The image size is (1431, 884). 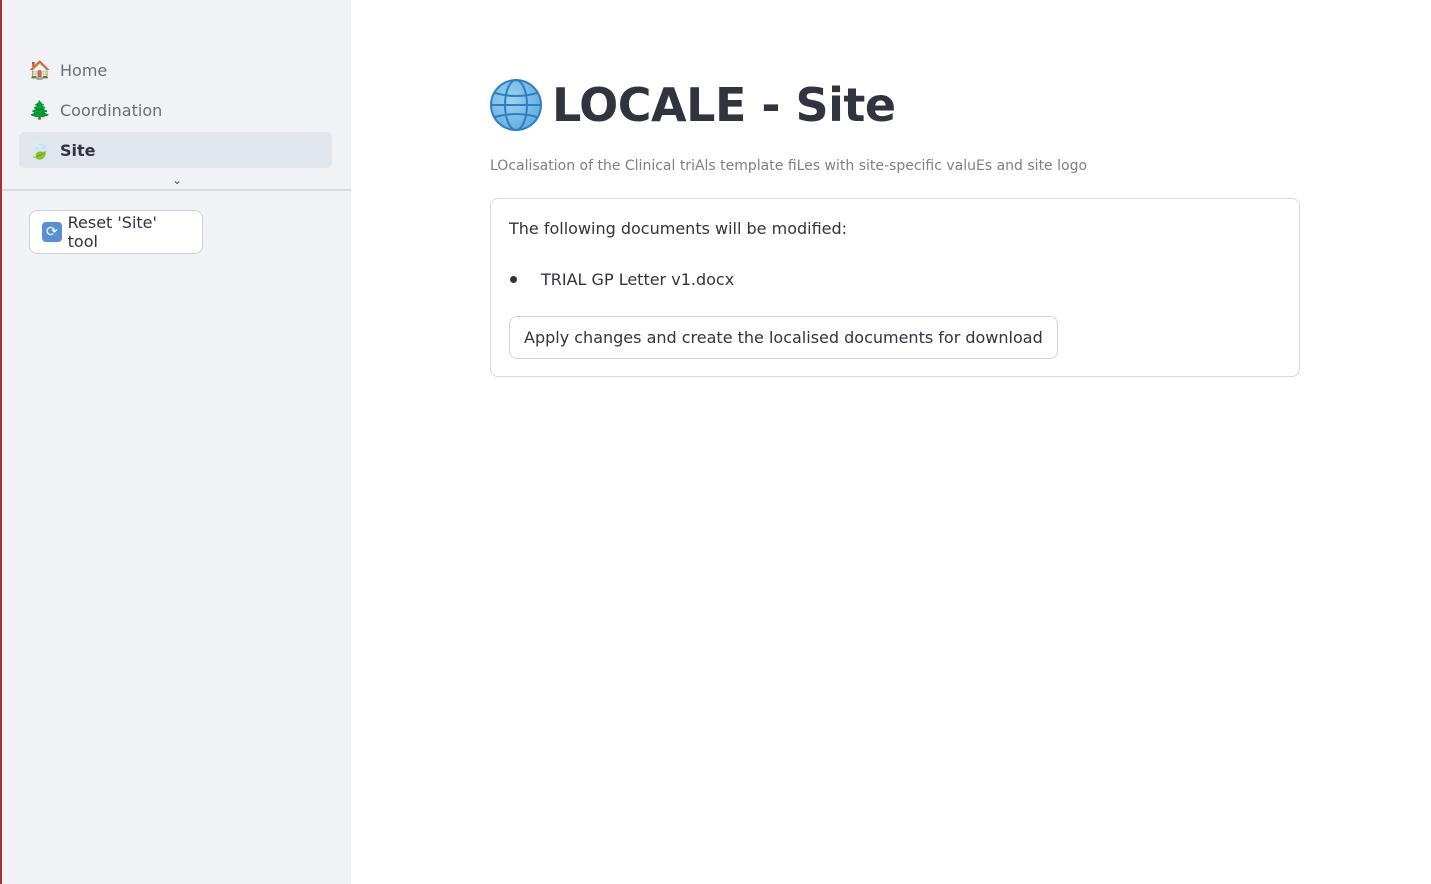 What do you see at coordinates (40, 70) in the screenshot?
I see `house-icon: 🏠` at bounding box center [40, 70].